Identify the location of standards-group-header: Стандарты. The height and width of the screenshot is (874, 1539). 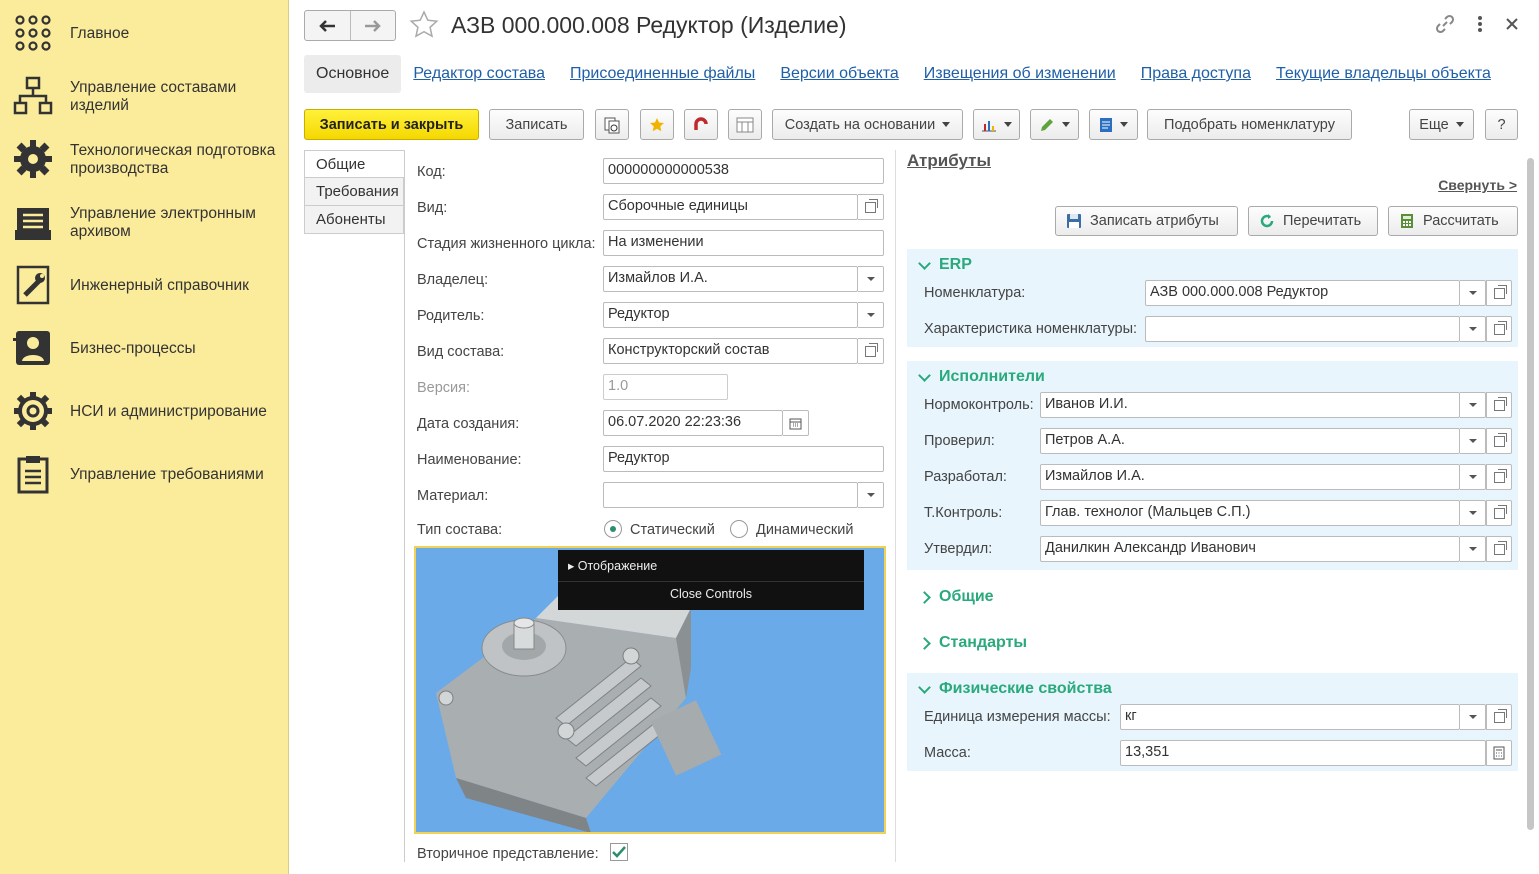
(972, 643).